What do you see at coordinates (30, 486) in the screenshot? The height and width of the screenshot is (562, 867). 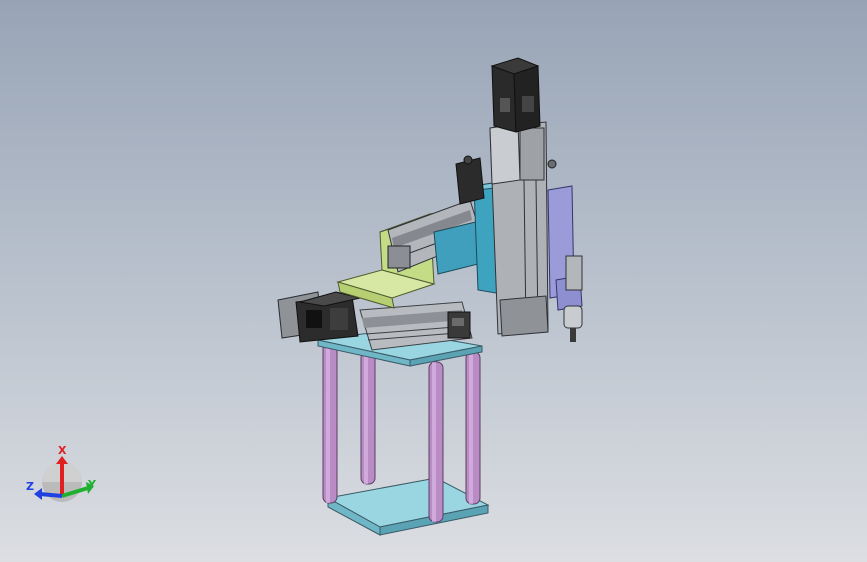 I see `axis-label-z: Z` at bounding box center [30, 486].